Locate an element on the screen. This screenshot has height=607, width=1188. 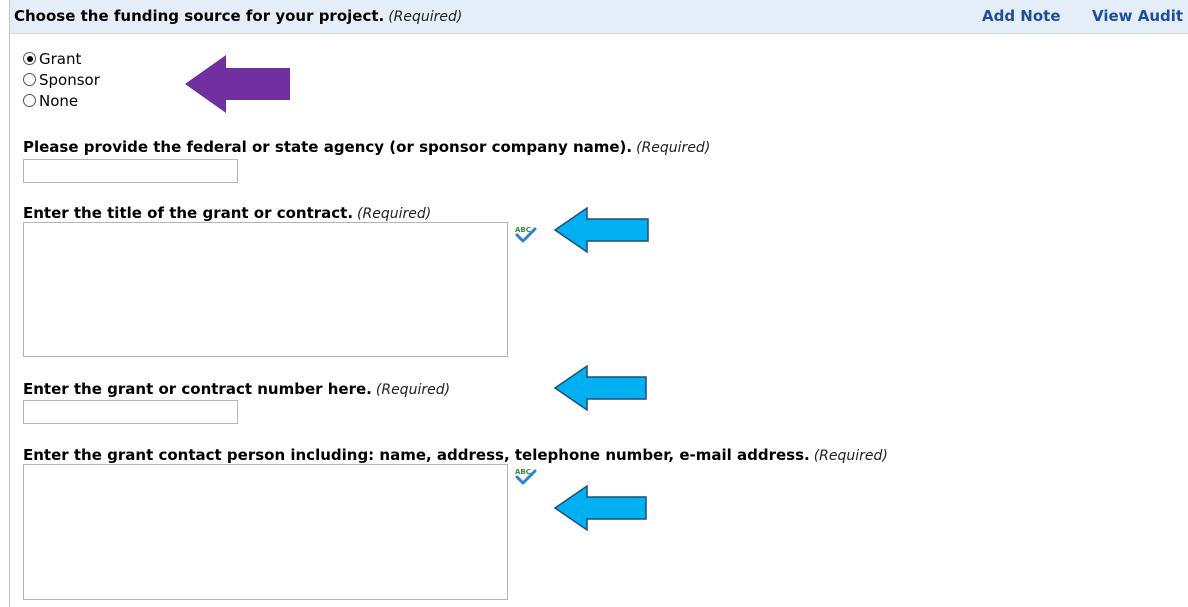
radio-option-grant: Grant is located at coordinates (61, 58).